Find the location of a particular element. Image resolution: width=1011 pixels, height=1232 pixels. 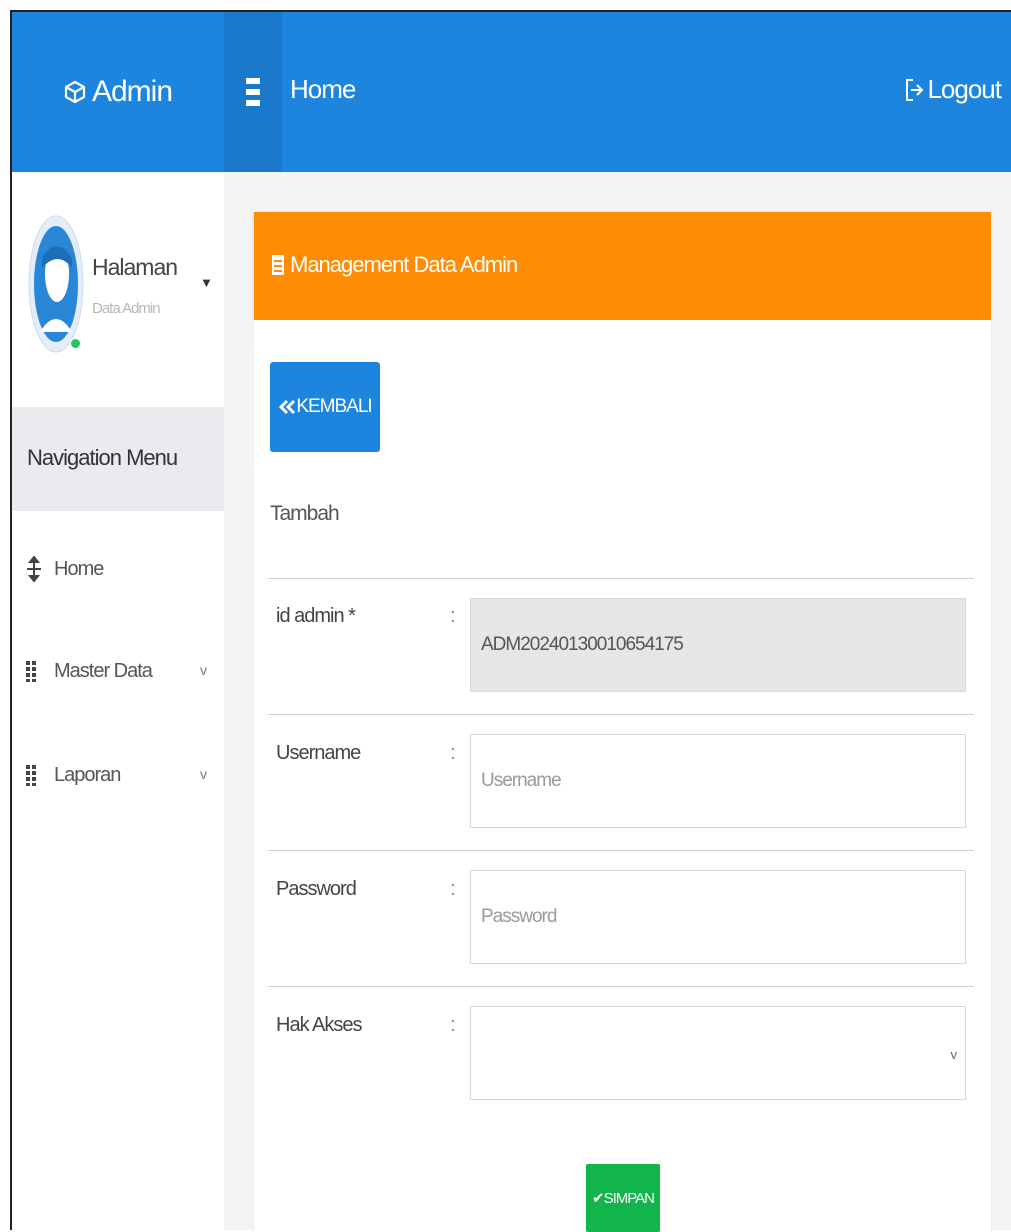

sidebar-item-laporan: Laporan v is located at coordinates (118, 778).